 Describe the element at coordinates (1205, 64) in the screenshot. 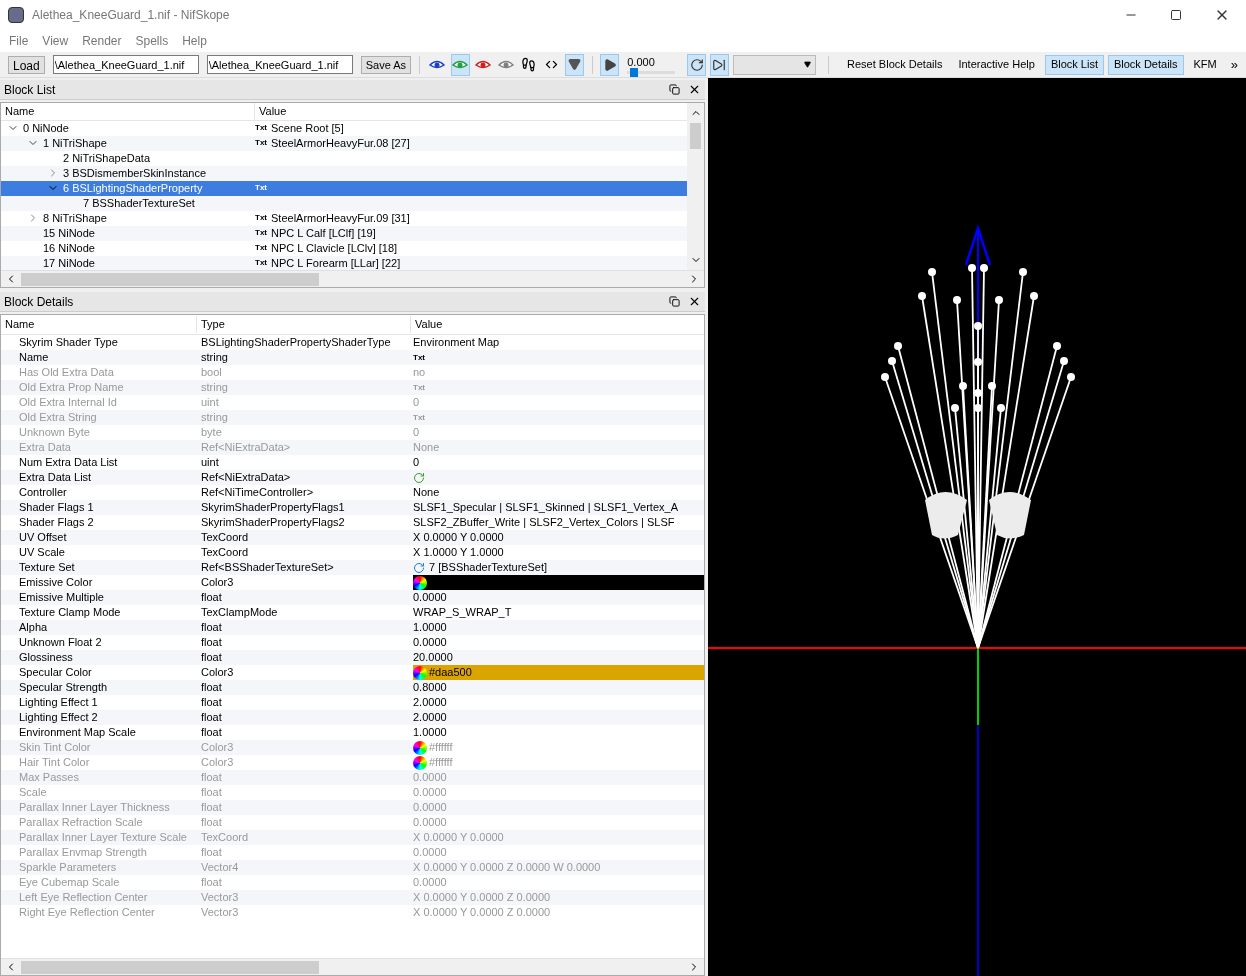

I see `toolbar-action: KFM` at that location.